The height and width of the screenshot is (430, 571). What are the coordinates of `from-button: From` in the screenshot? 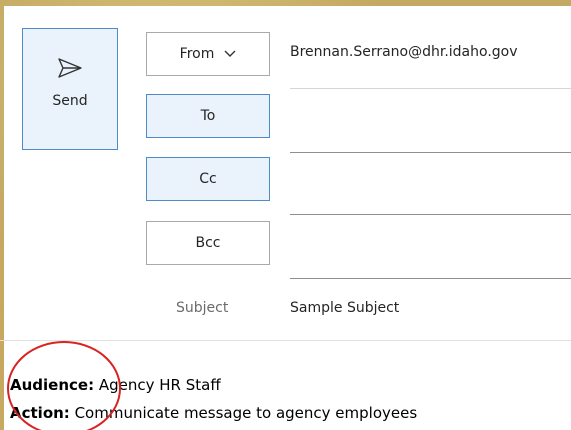 It's located at (208, 54).